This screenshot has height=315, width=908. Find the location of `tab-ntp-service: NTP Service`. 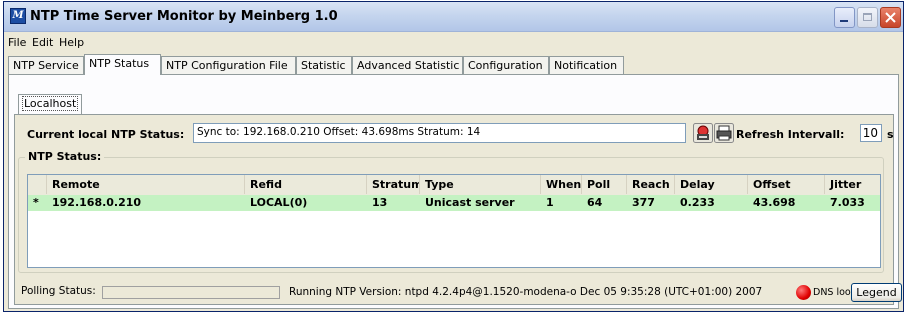

tab-ntp-service: NTP Service is located at coordinates (46, 65).